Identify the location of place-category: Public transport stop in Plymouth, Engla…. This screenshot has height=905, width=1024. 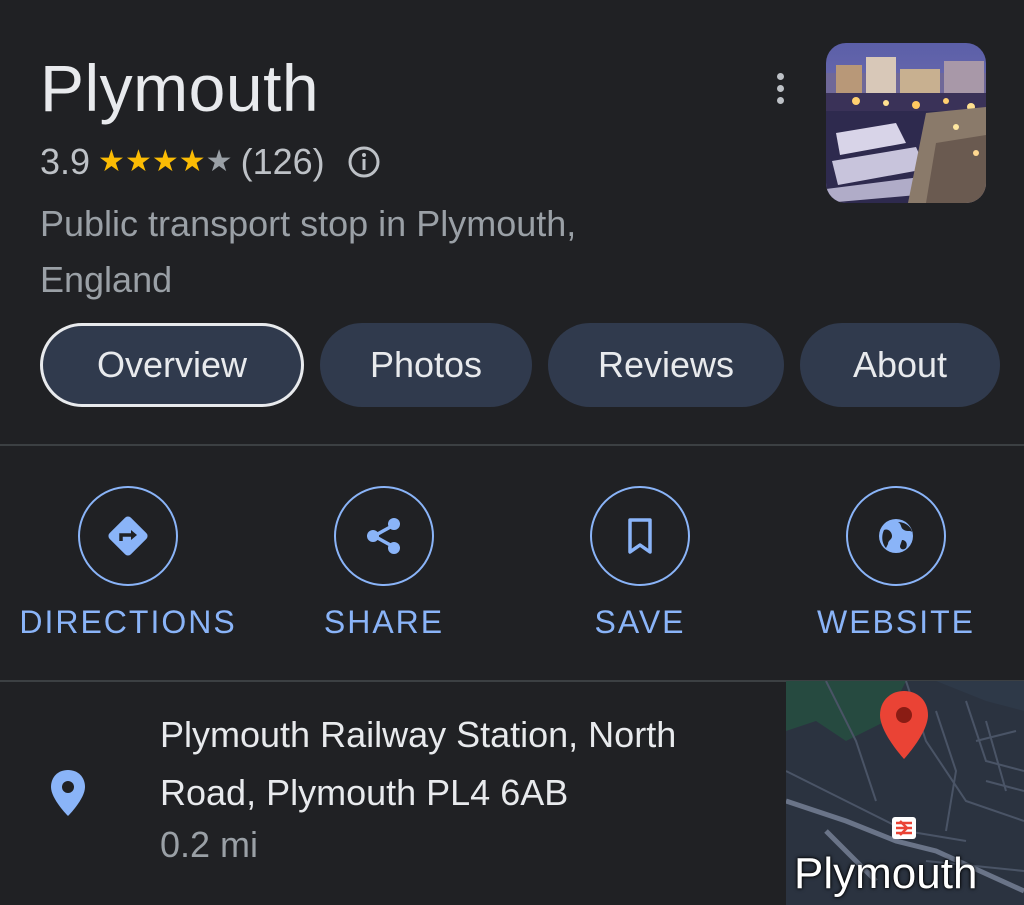
(370, 252).